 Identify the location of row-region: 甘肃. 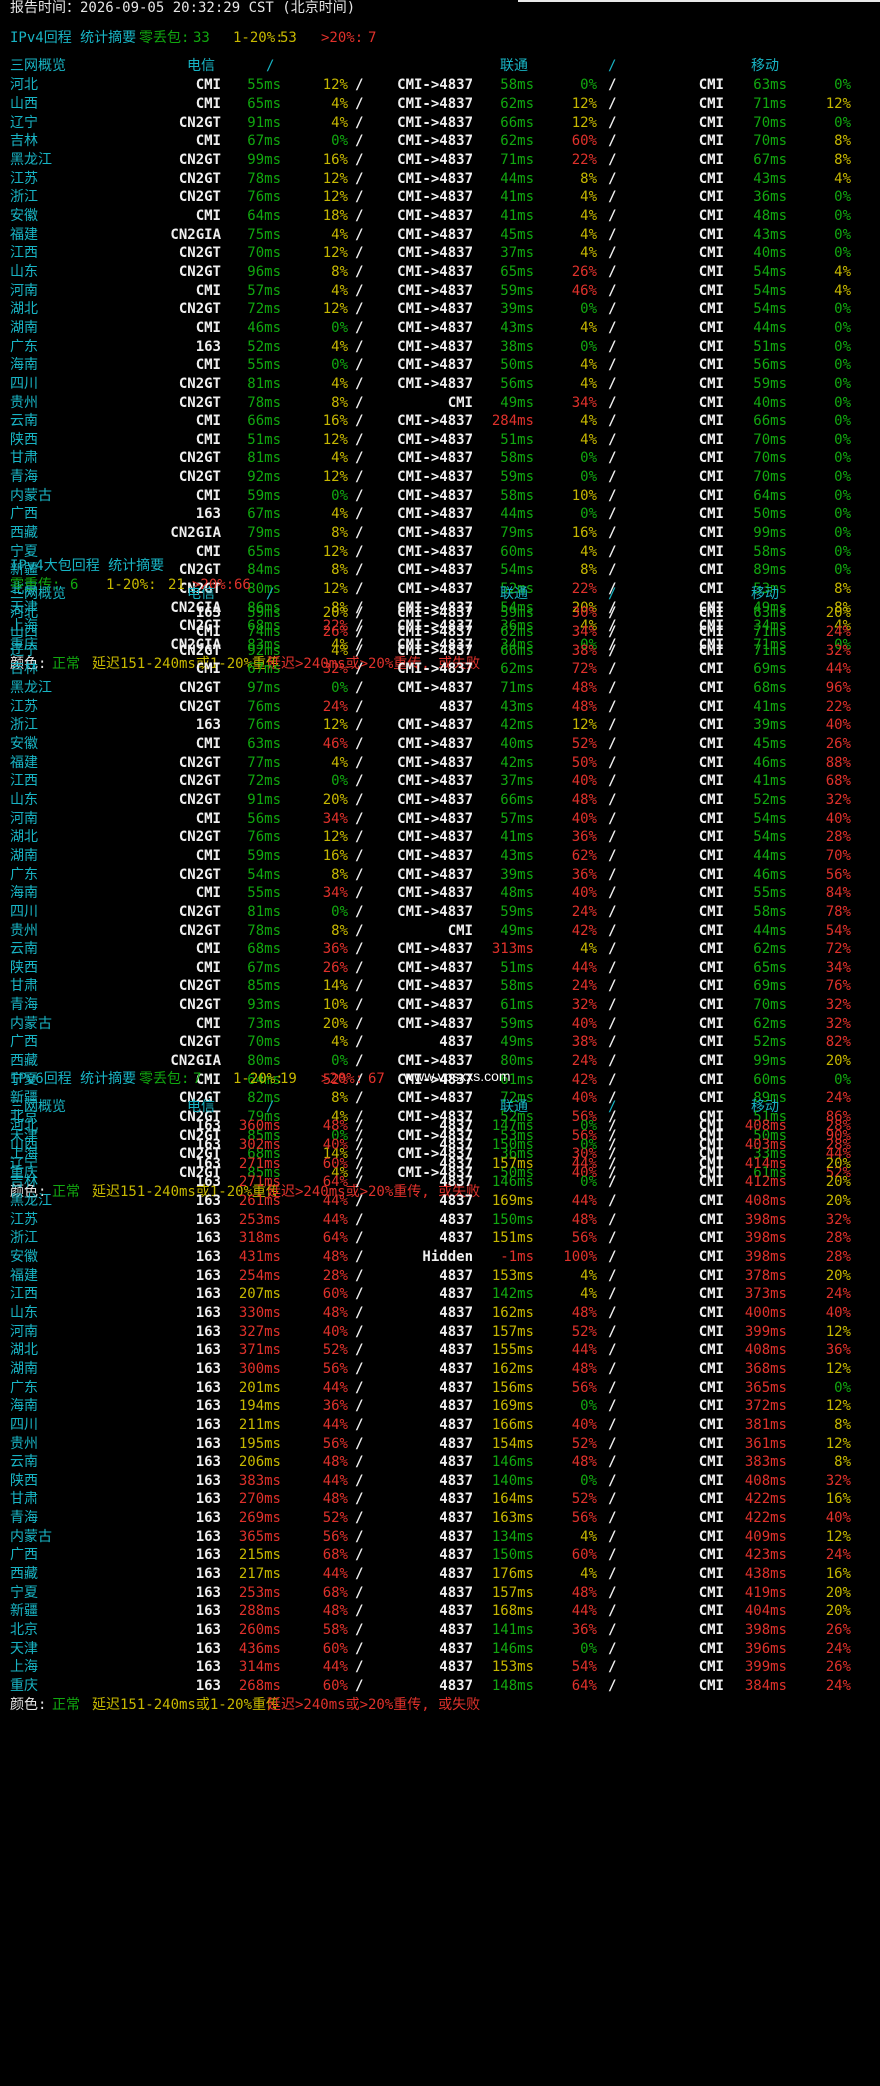
(24, 458).